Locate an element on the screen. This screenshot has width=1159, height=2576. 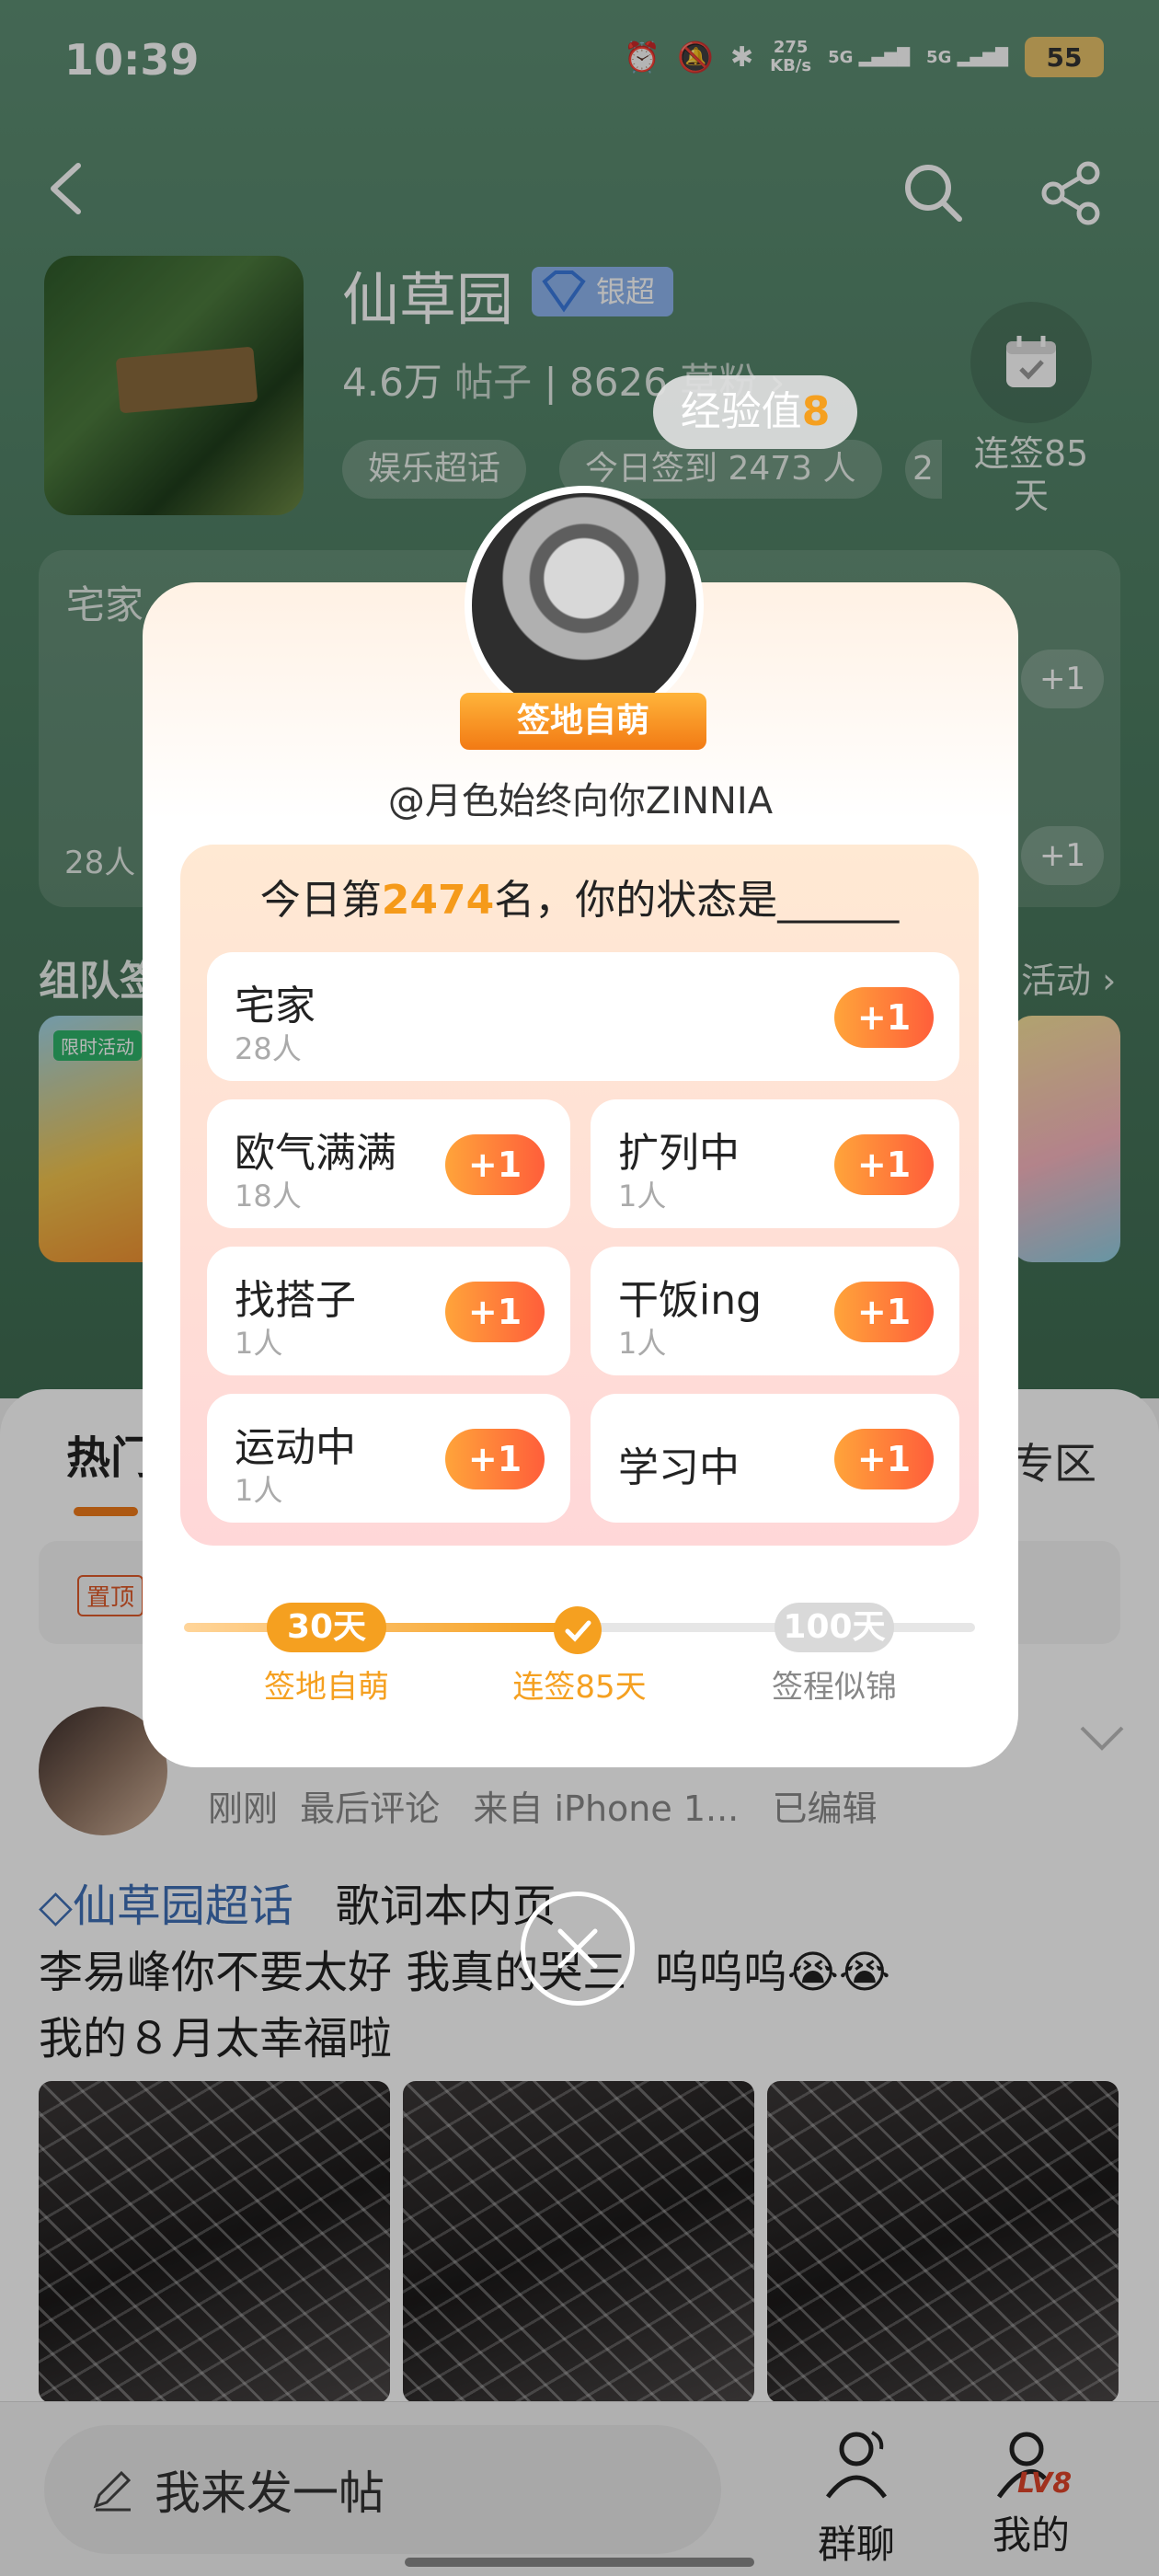
status-option-buddy: 找搭子 1人 +1 is located at coordinates (388, 1311).